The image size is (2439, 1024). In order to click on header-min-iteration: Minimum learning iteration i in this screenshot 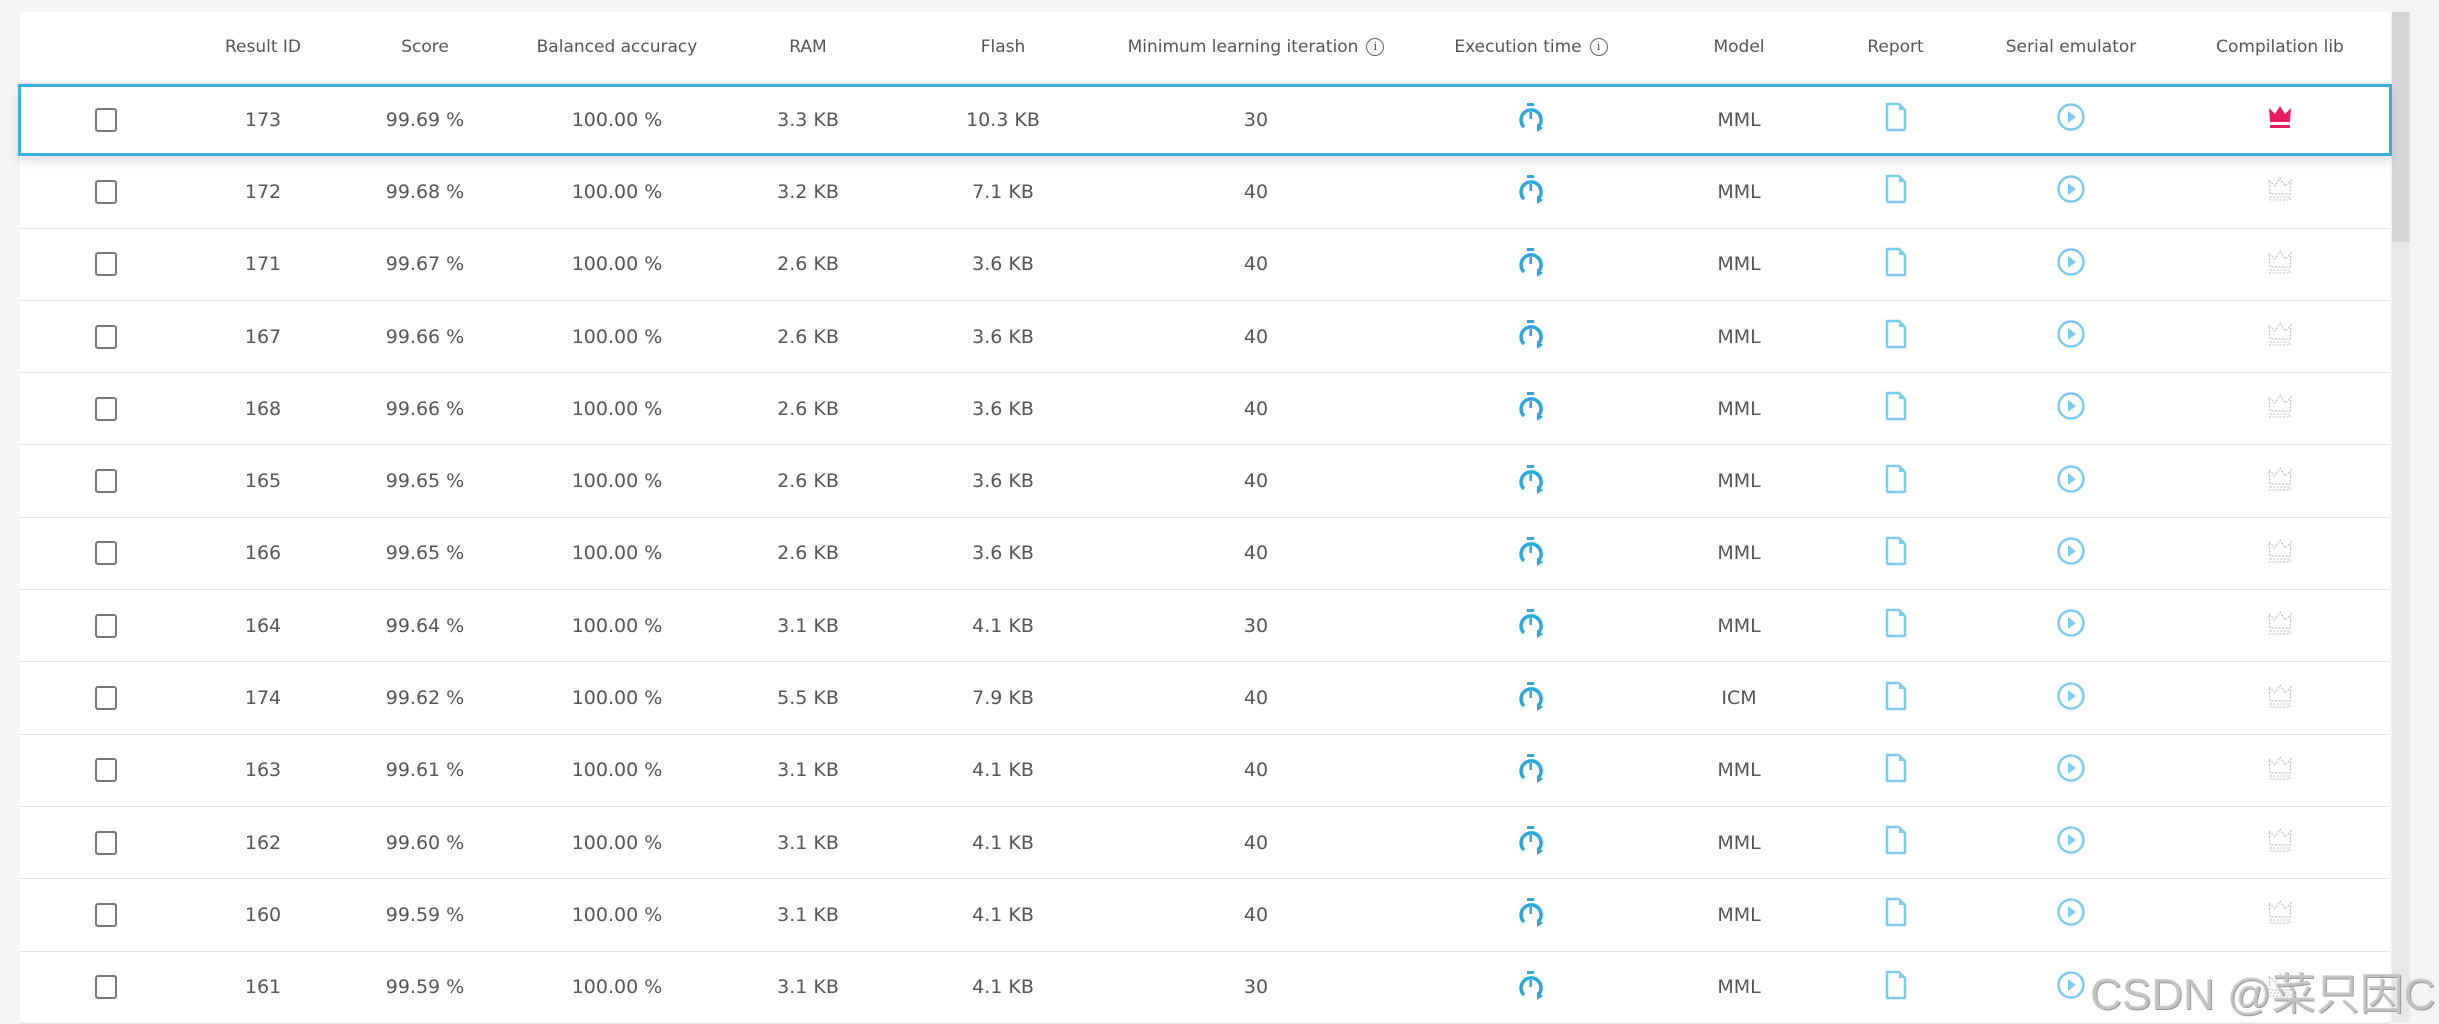, I will do `click(1256, 47)`.